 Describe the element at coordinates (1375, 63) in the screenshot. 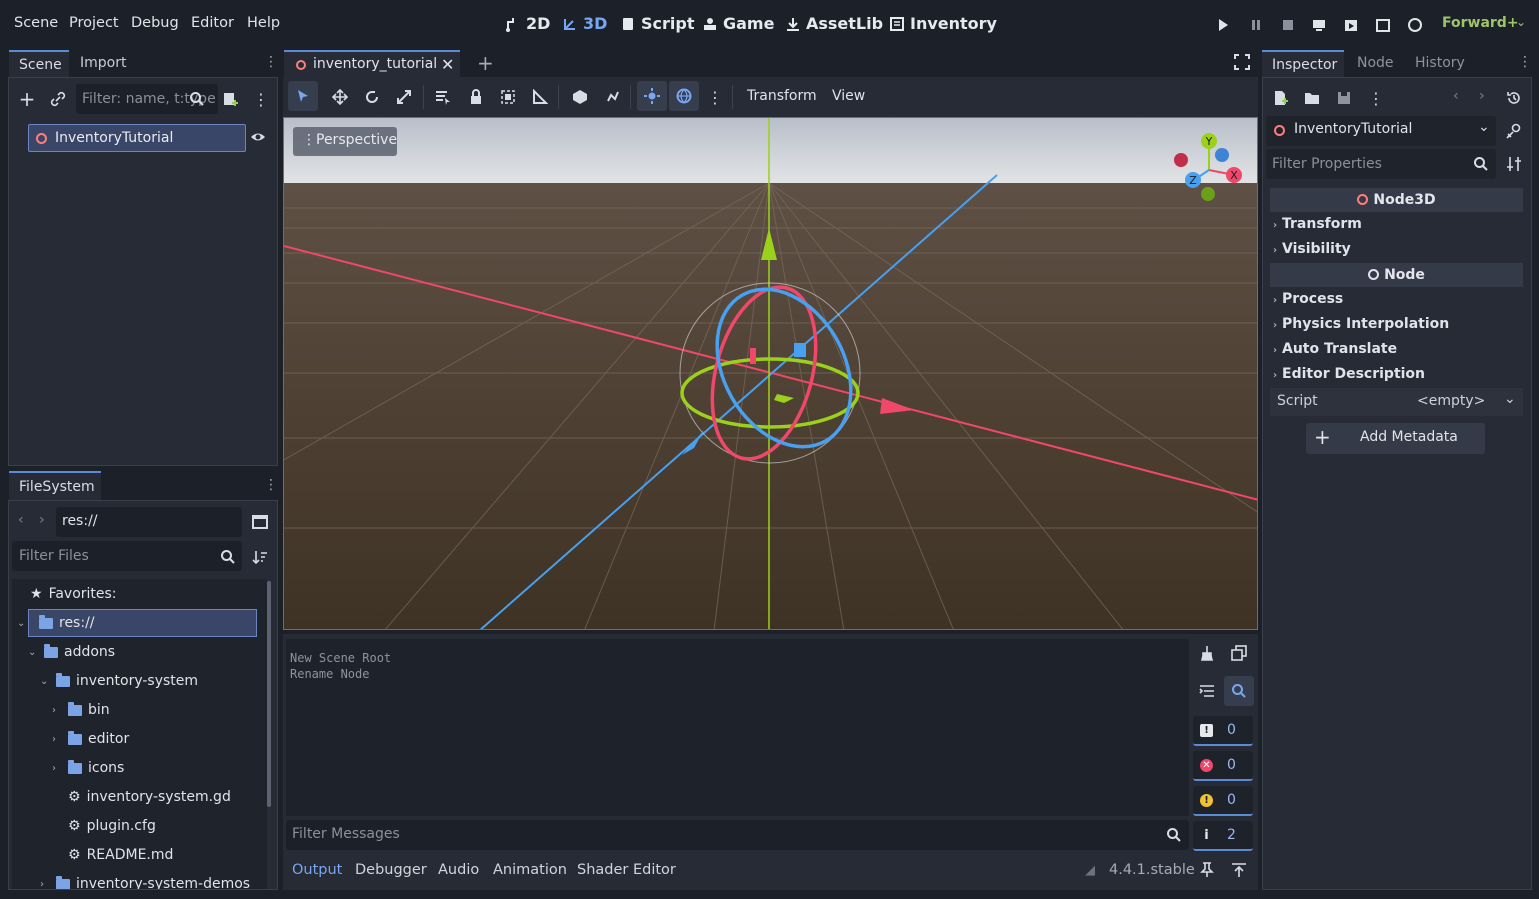

I see `tab-node: Node` at that location.